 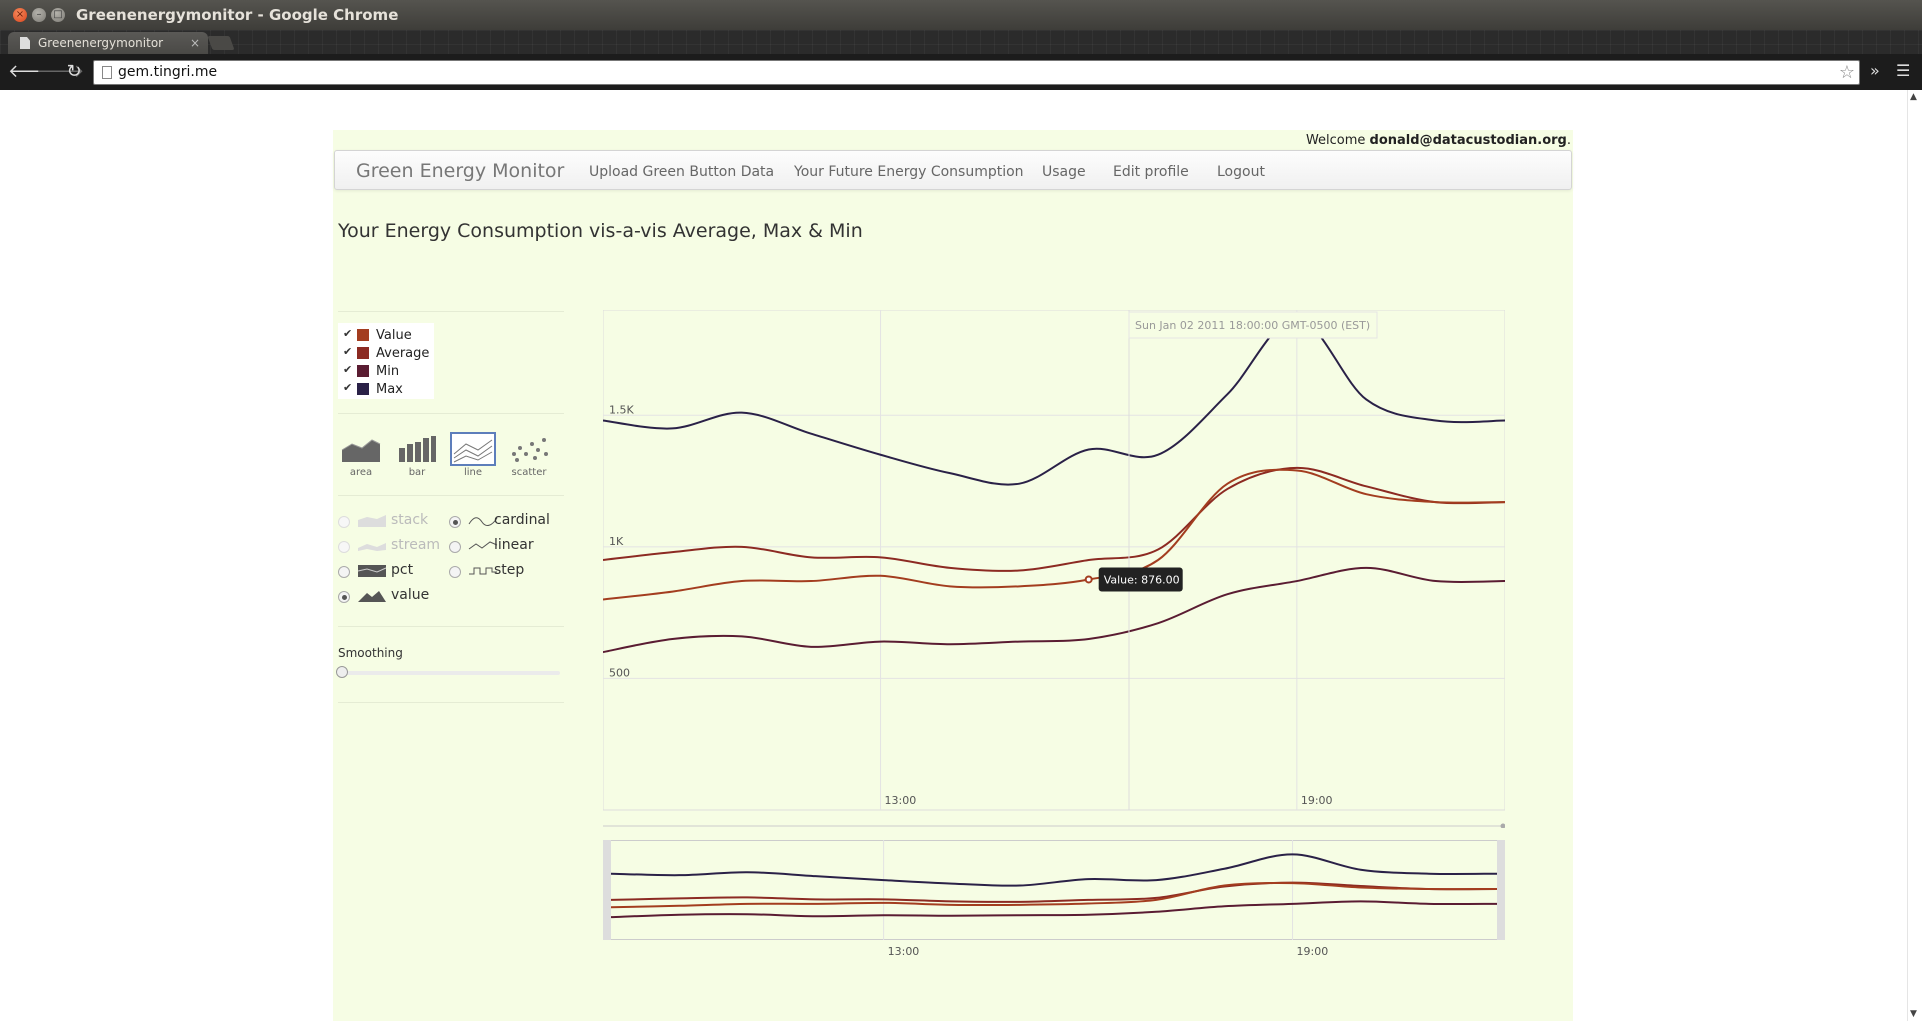 I want to click on renderer-line: line, so click(x=473, y=455).